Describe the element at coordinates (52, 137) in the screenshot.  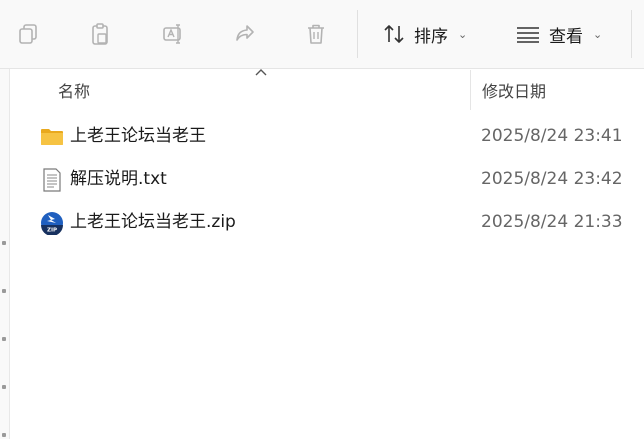
I see `folder-icon` at that location.